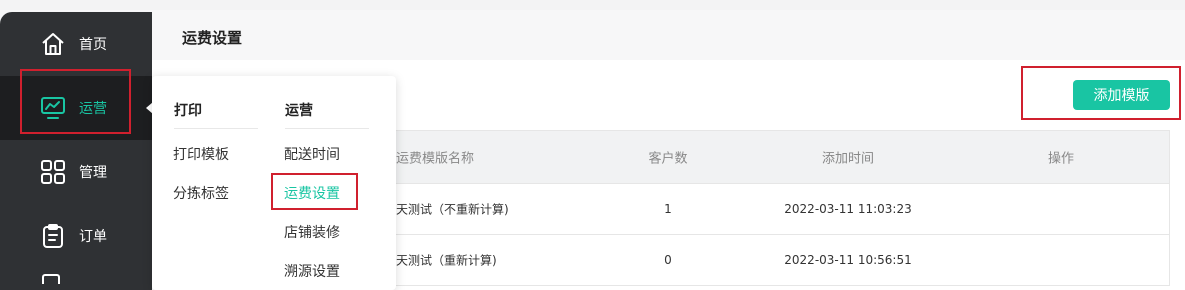 The image size is (1185, 290). I want to click on menu-item-store-decoration: 店铺装修, so click(312, 232).